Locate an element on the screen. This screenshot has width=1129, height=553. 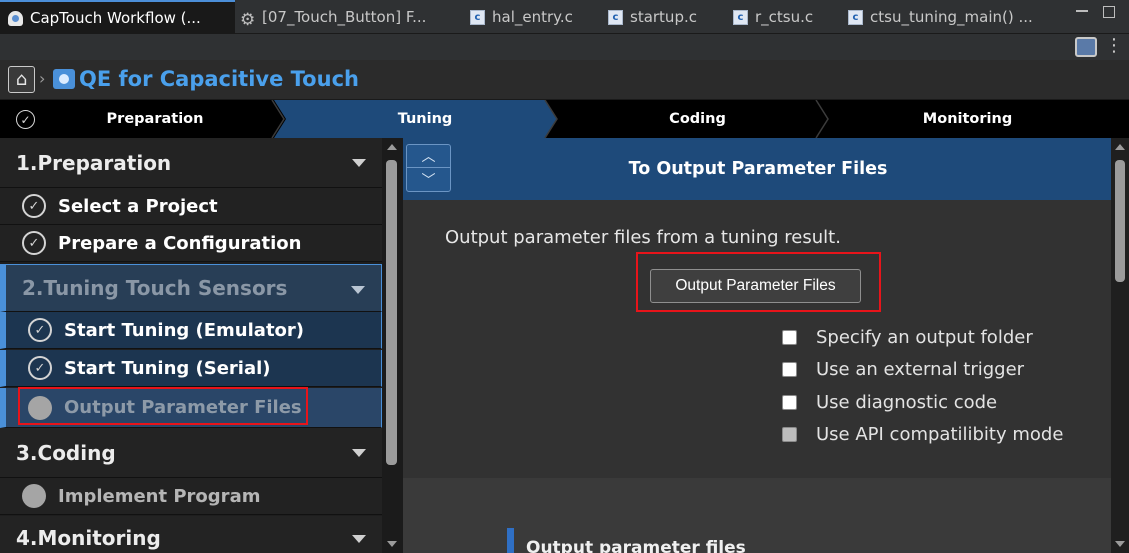
sidebar-item-label: Start Tuning (Emulator) is located at coordinates (184, 330).